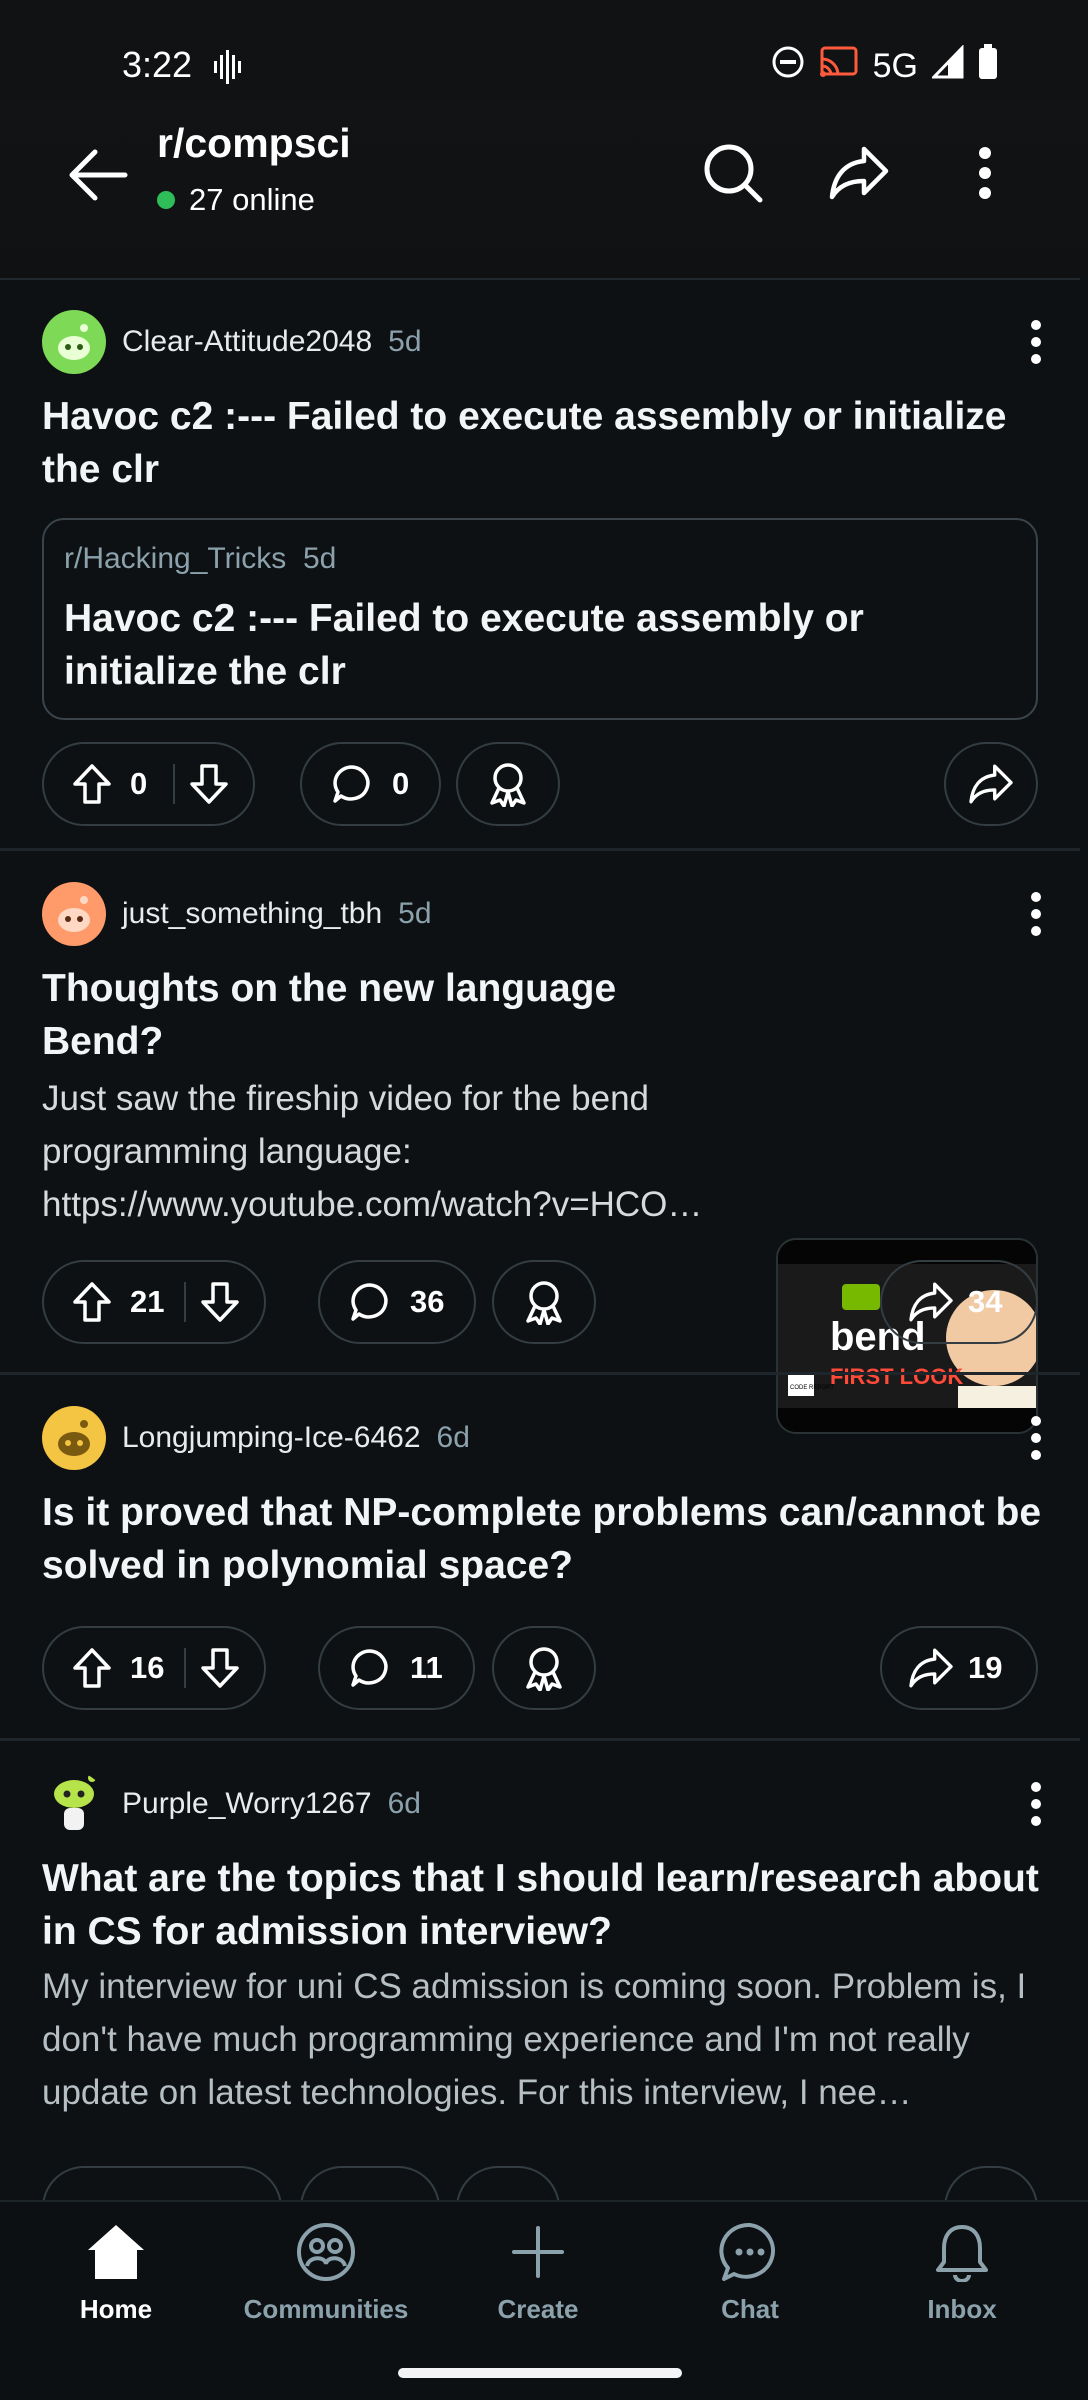 The image size is (1088, 2400). I want to click on nav-inbox: Inbox, so click(962, 2282).